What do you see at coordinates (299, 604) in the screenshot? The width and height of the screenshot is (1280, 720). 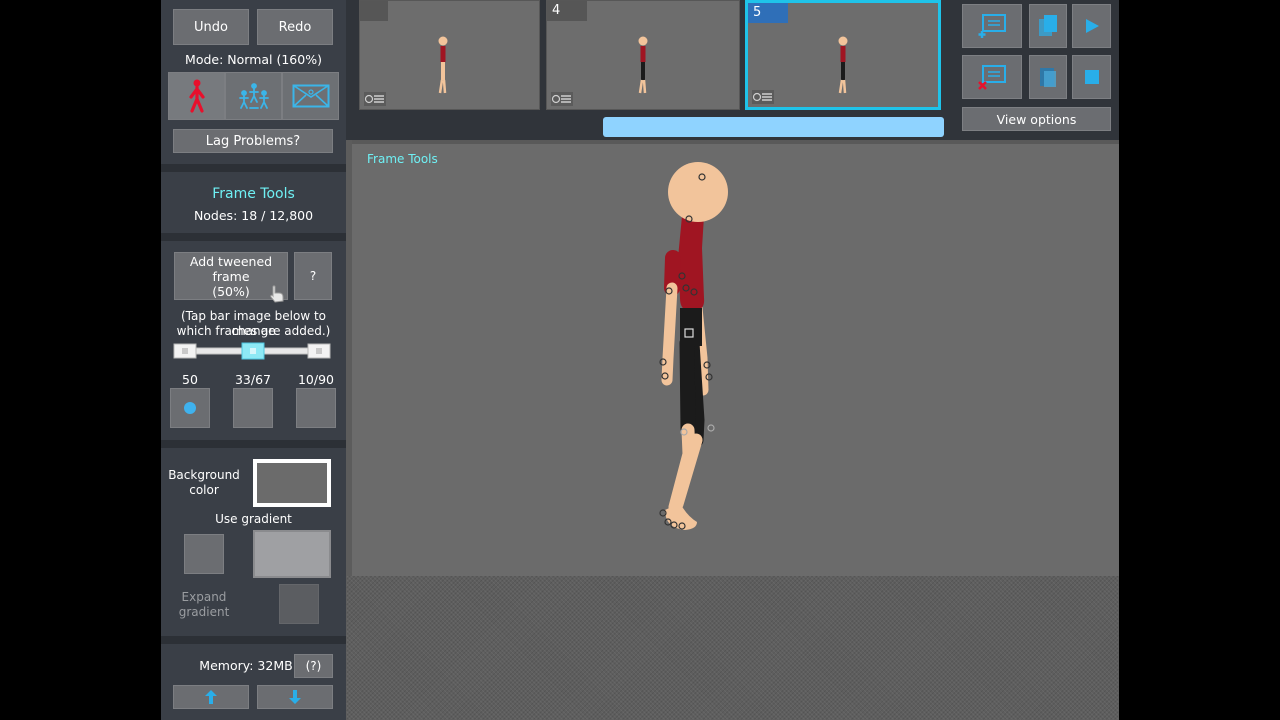 I see `expand-gradient-checkbox` at bounding box center [299, 604].